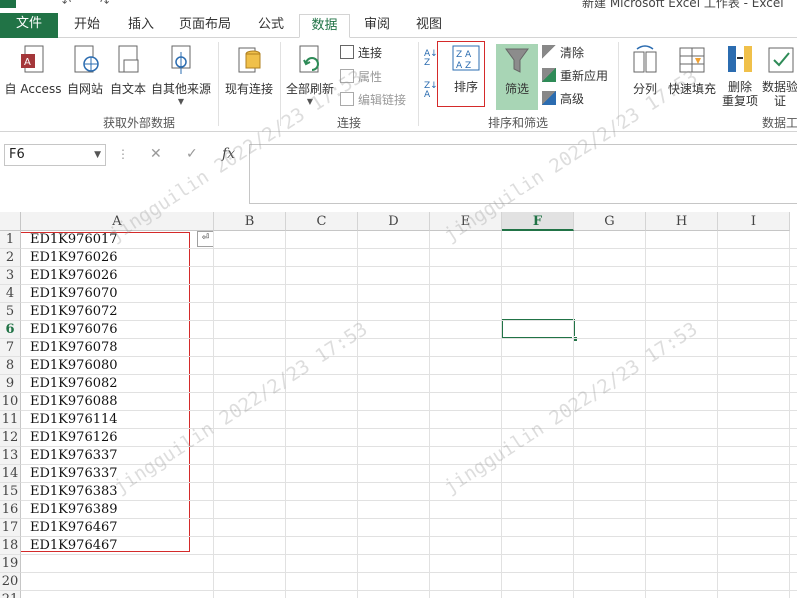 Image resolution: width=797 pixels, height=598 pixels. Describe the element at coordinates (74, 366) in the screenshot. I see `cell-A8: ED1K976080` at that location.